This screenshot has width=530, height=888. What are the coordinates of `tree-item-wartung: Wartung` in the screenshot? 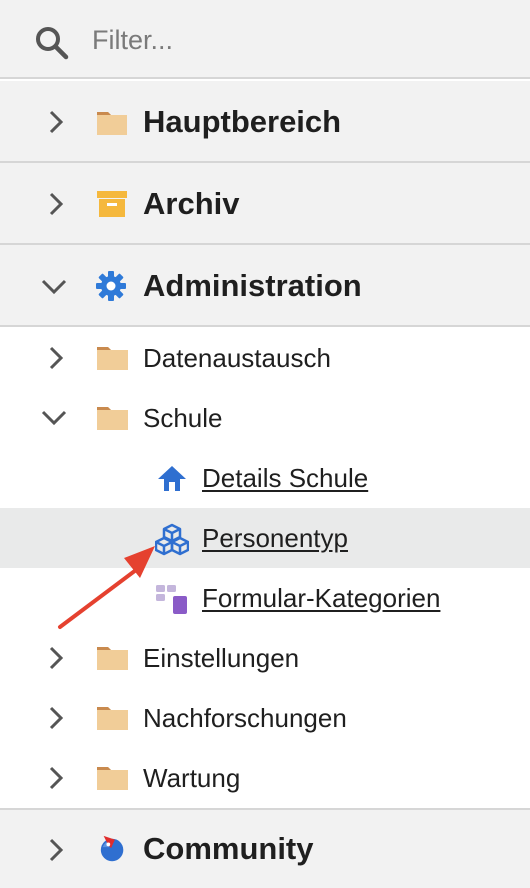 It's located at (265, 778).